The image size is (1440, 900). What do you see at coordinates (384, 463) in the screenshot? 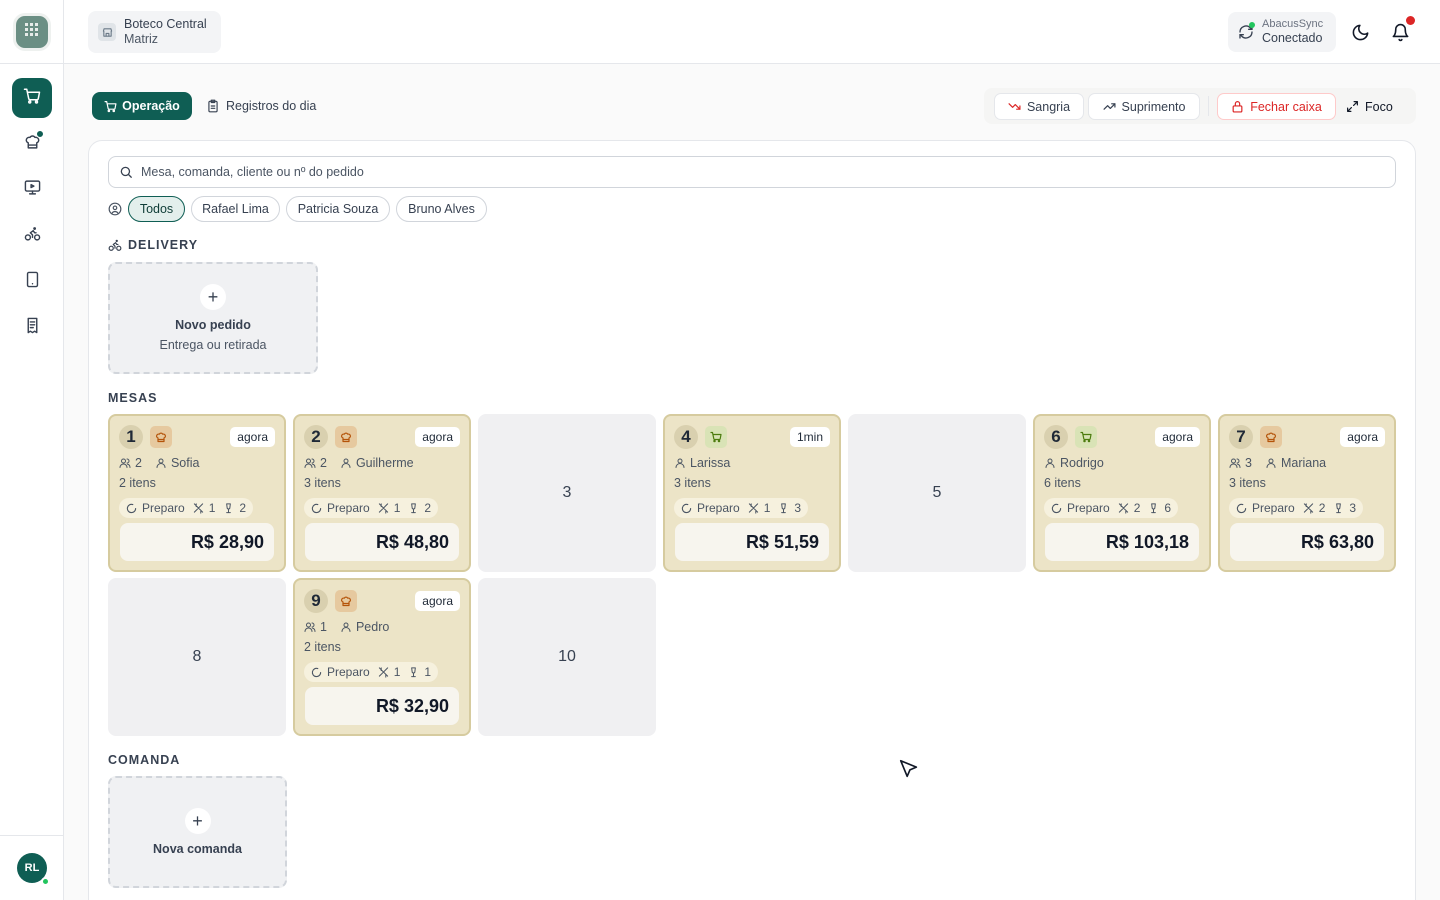
I see `customer-name: Guilherme` at bounding box center [384, 463].